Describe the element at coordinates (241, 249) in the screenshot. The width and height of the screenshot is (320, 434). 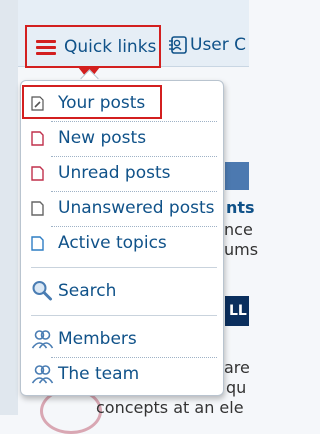
I see `background-text: ums` at that location.